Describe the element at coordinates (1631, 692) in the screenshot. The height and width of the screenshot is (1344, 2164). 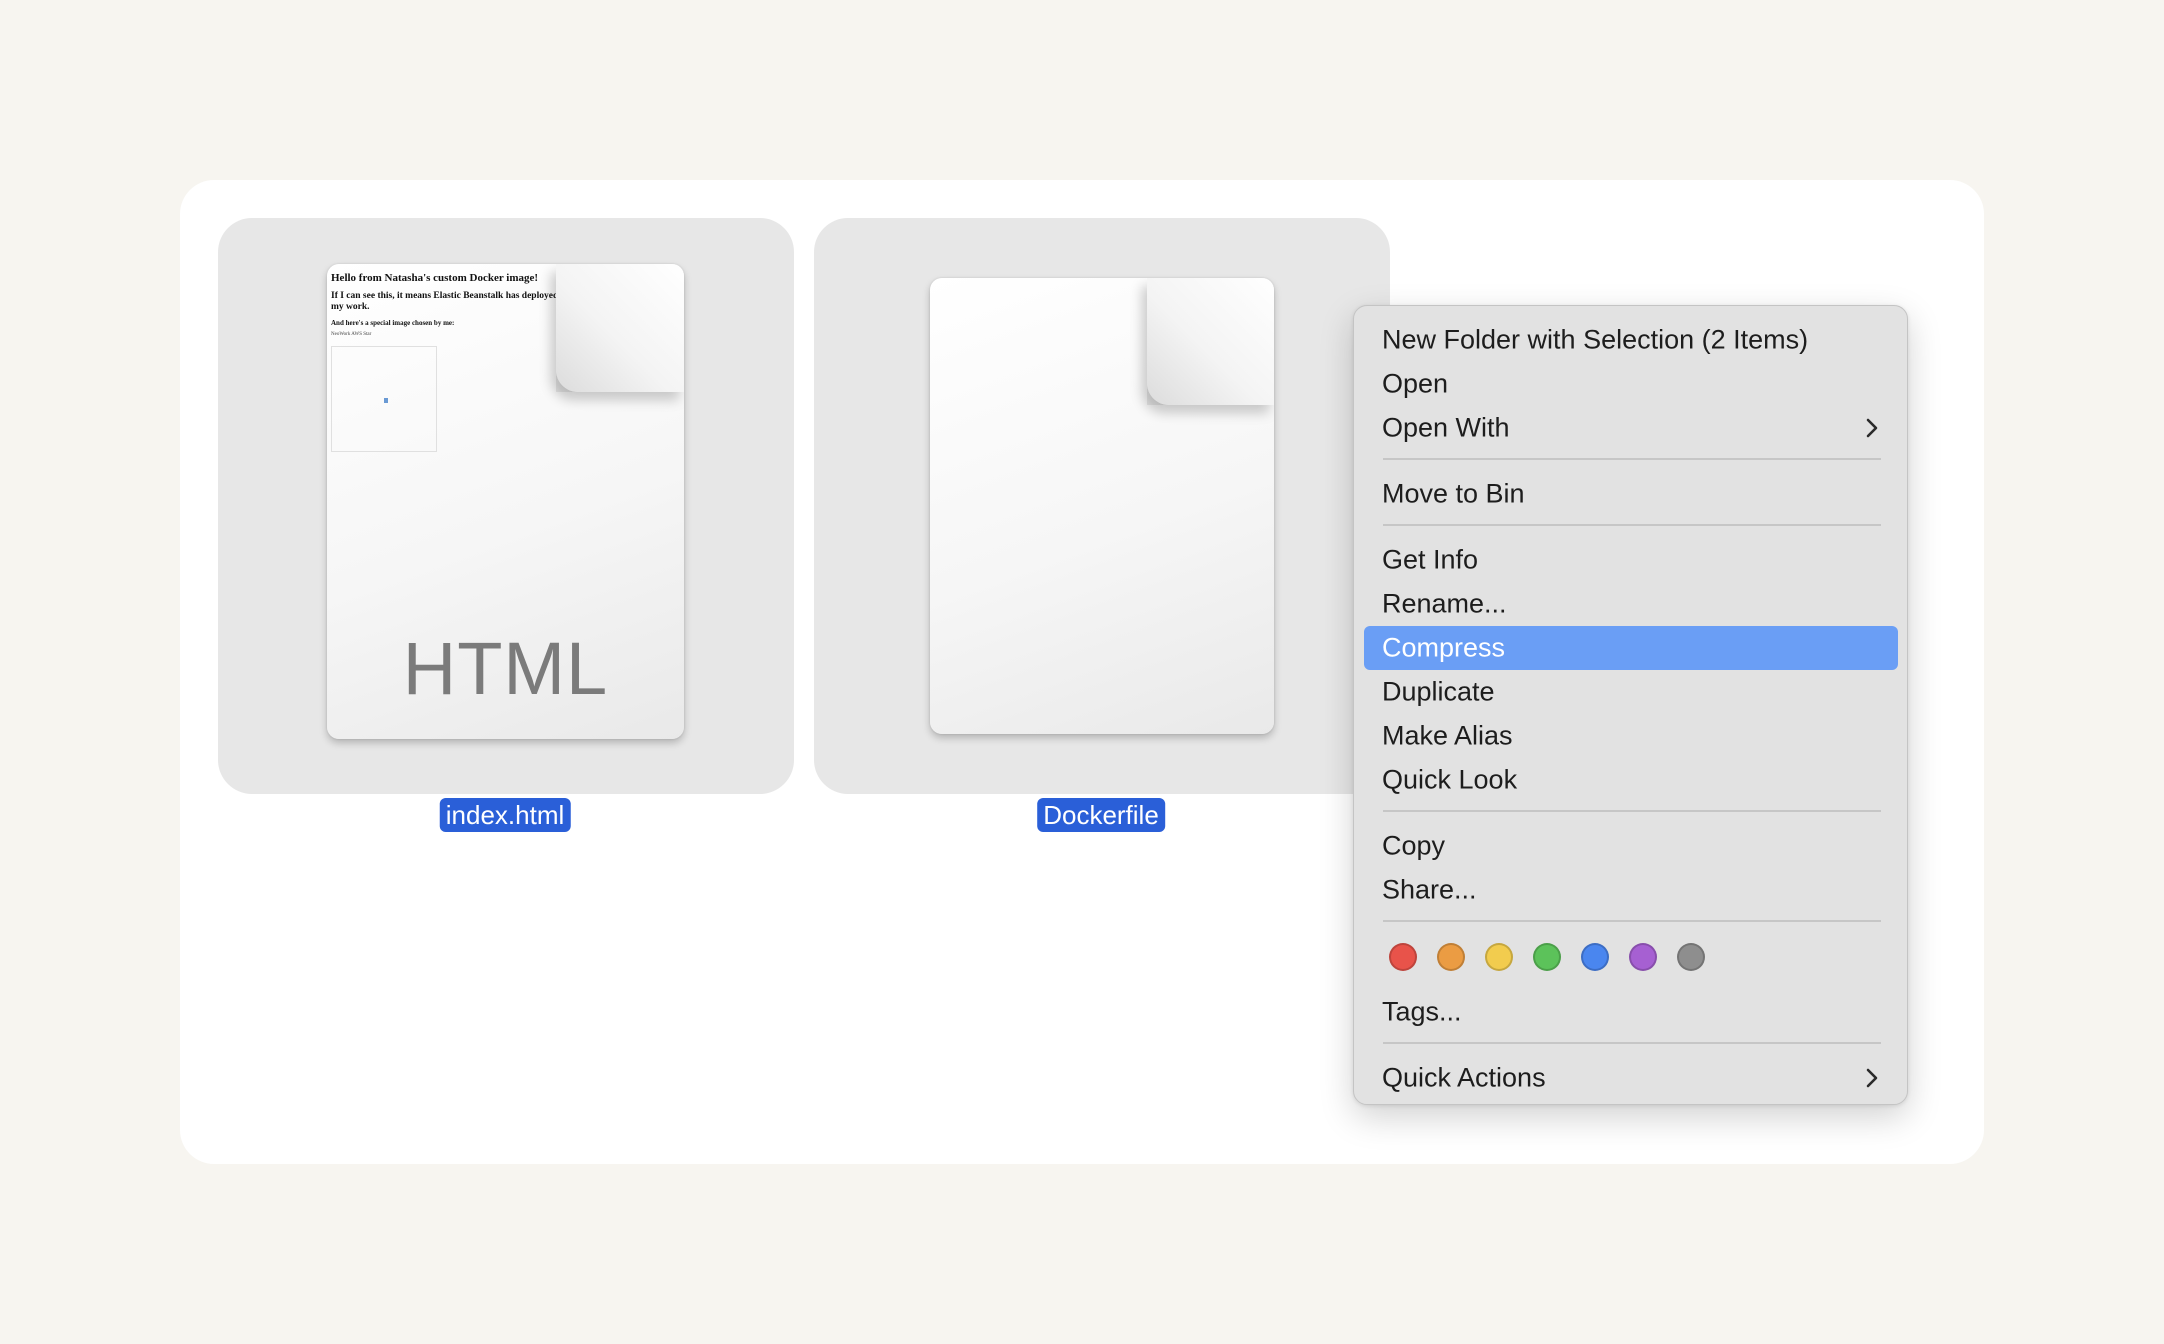
I see `menu-item-duplicate: Duplicate` at that location.